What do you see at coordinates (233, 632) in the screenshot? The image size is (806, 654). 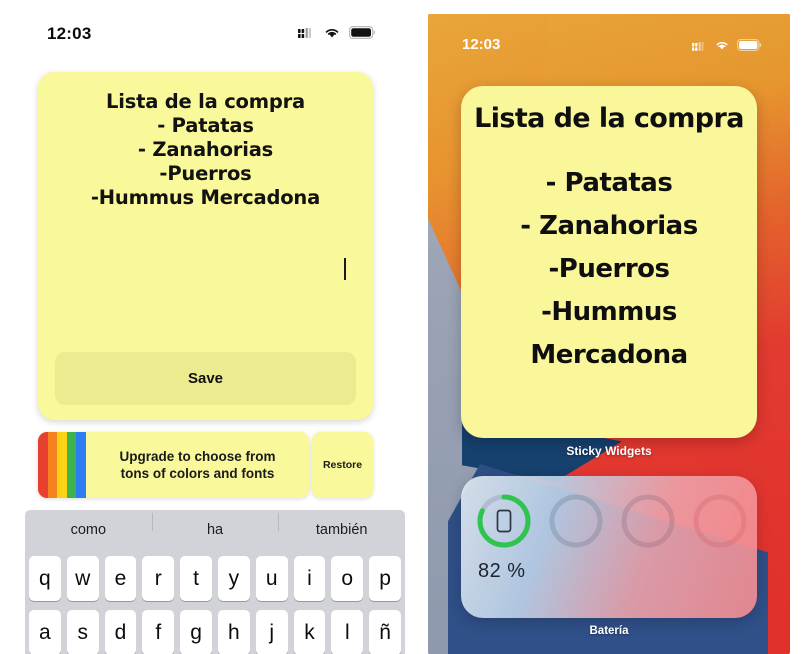 I see `key-h: h` at bounding box center [233, 632].